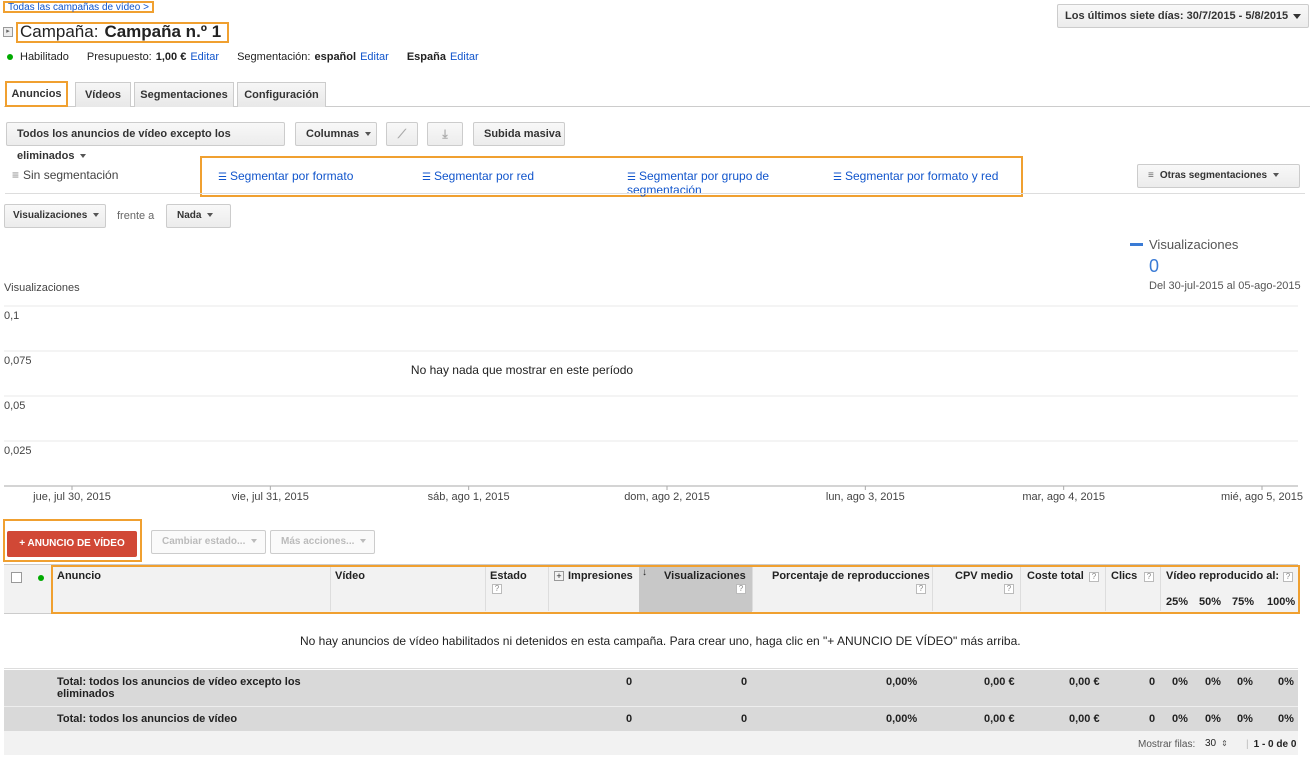 Image resolution: width=1310 pixels, height=761 pixels. I want to click on segment-by-format-label: Segmentar por formato, so click(291, 176).